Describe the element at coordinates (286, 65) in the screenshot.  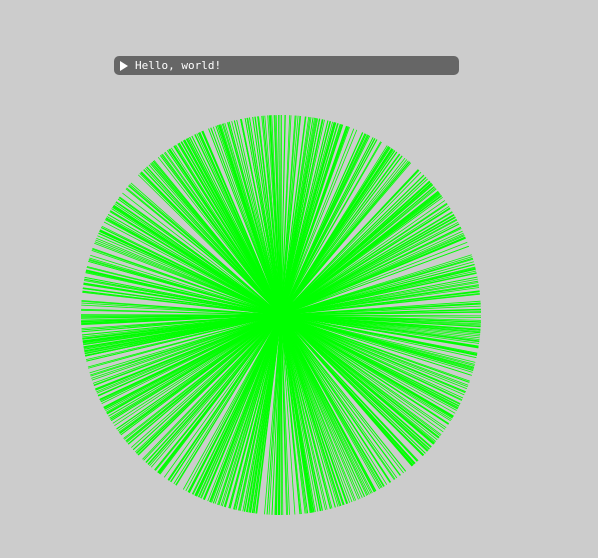
I see `imgui-window-header: Hello, world!` at that location.